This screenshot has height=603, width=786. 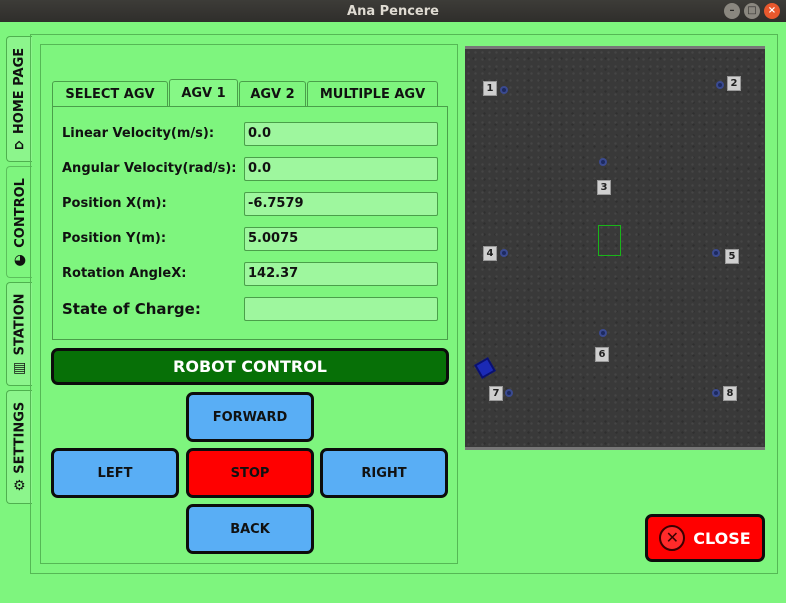 I want to click on station-8-marker, so click(x=716, y=393).